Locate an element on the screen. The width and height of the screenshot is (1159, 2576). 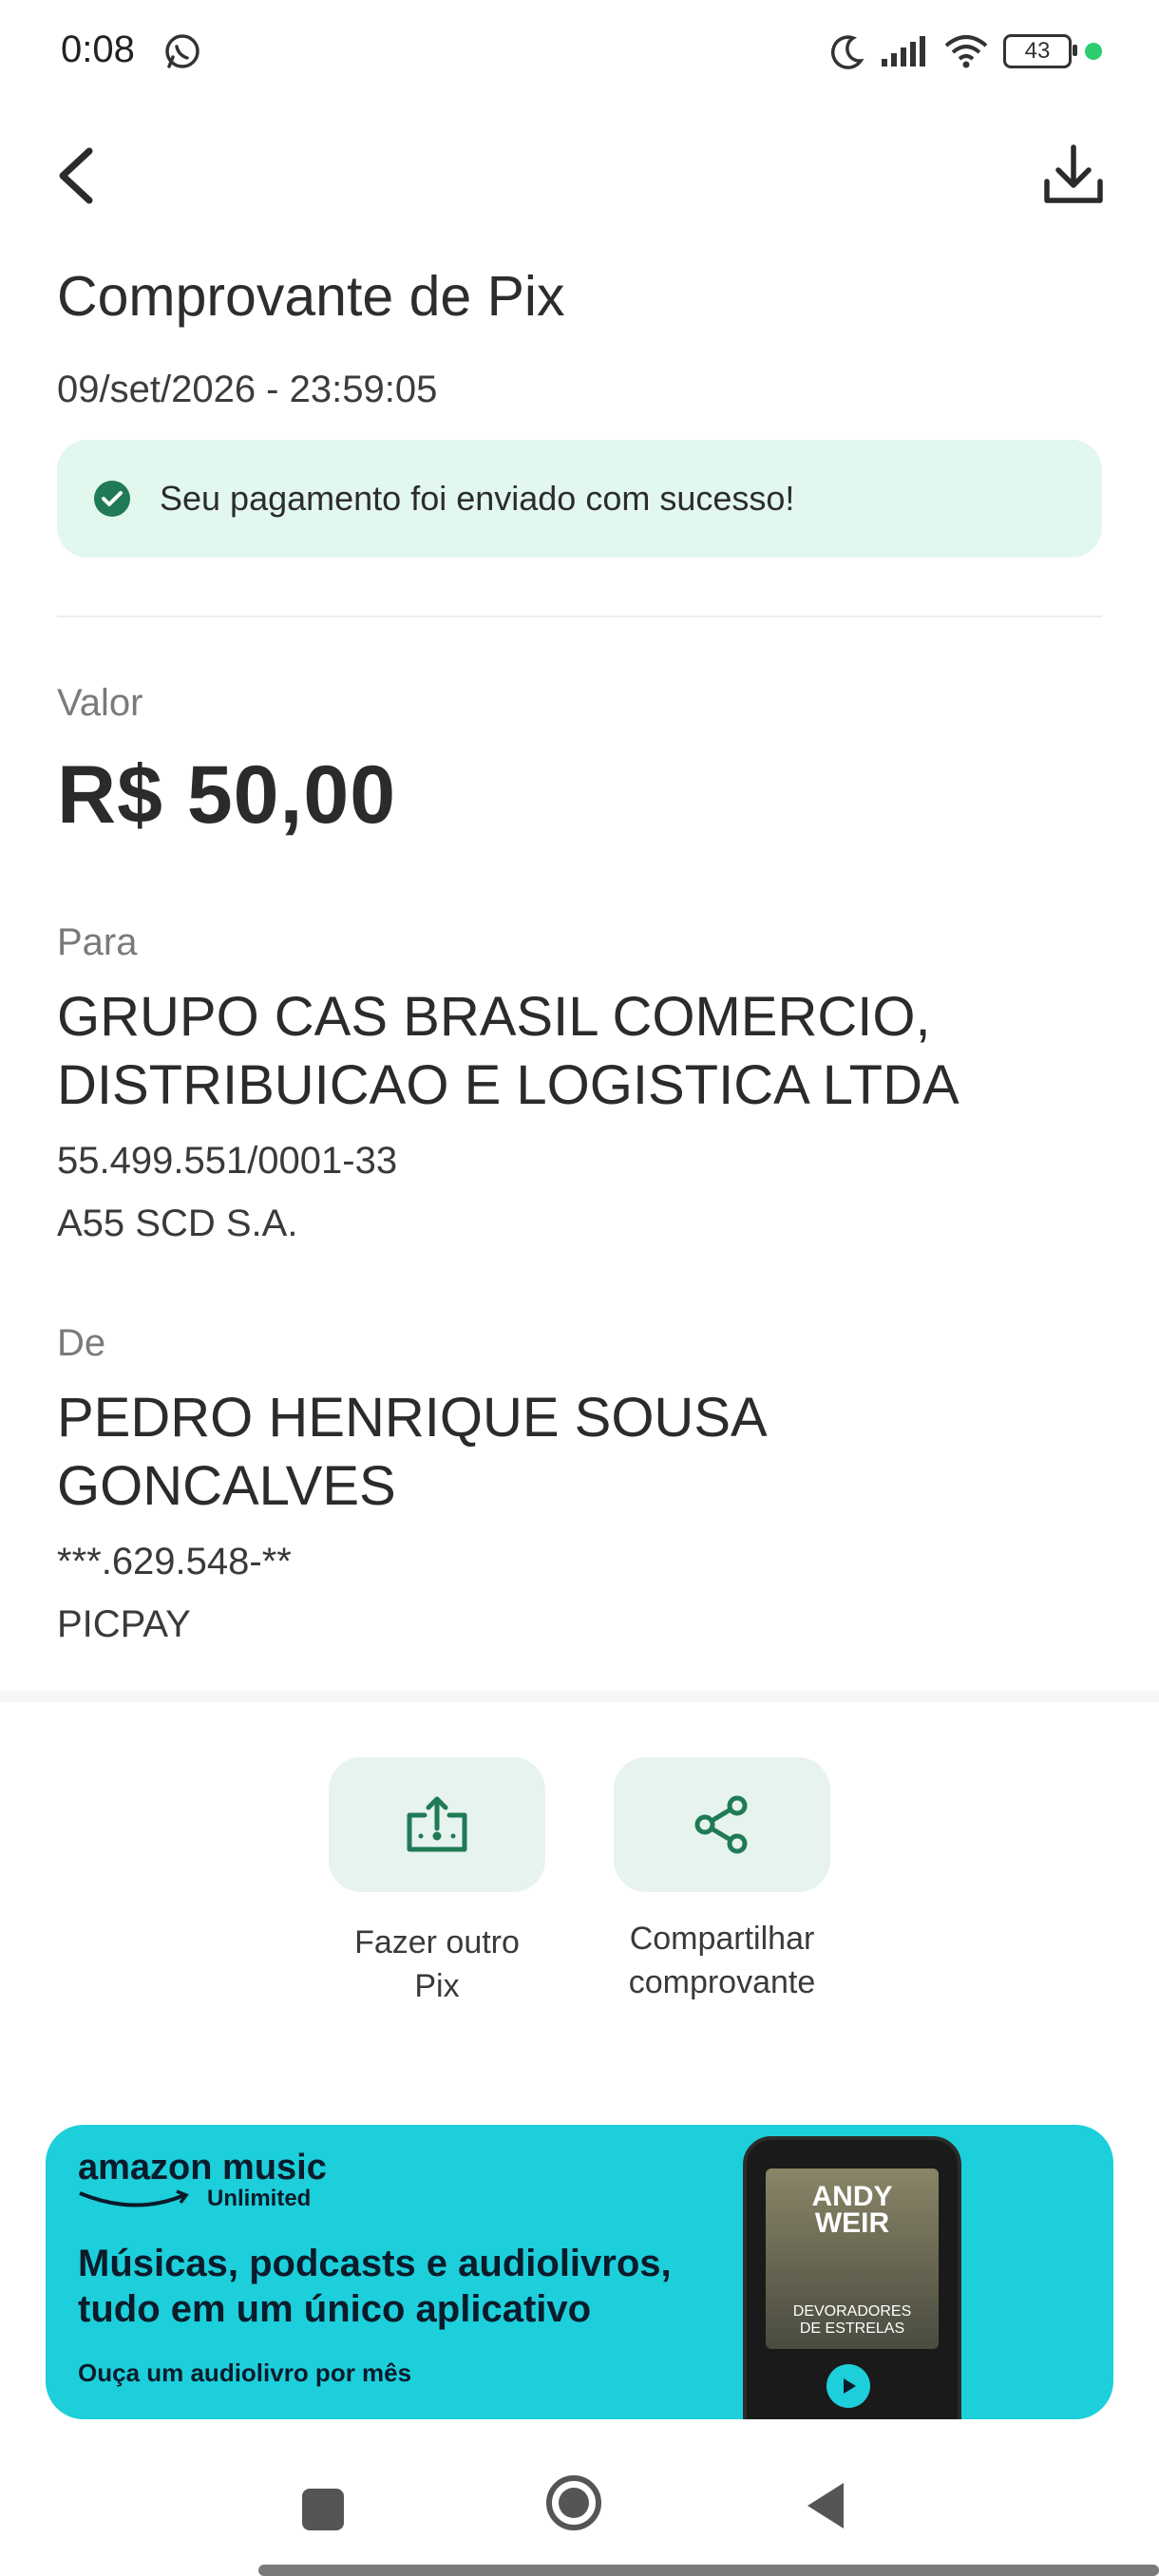
recipient-name-line2: DISTRIBUICAO E LOGISTICA LTDA is located at coordinates (508, 1085).